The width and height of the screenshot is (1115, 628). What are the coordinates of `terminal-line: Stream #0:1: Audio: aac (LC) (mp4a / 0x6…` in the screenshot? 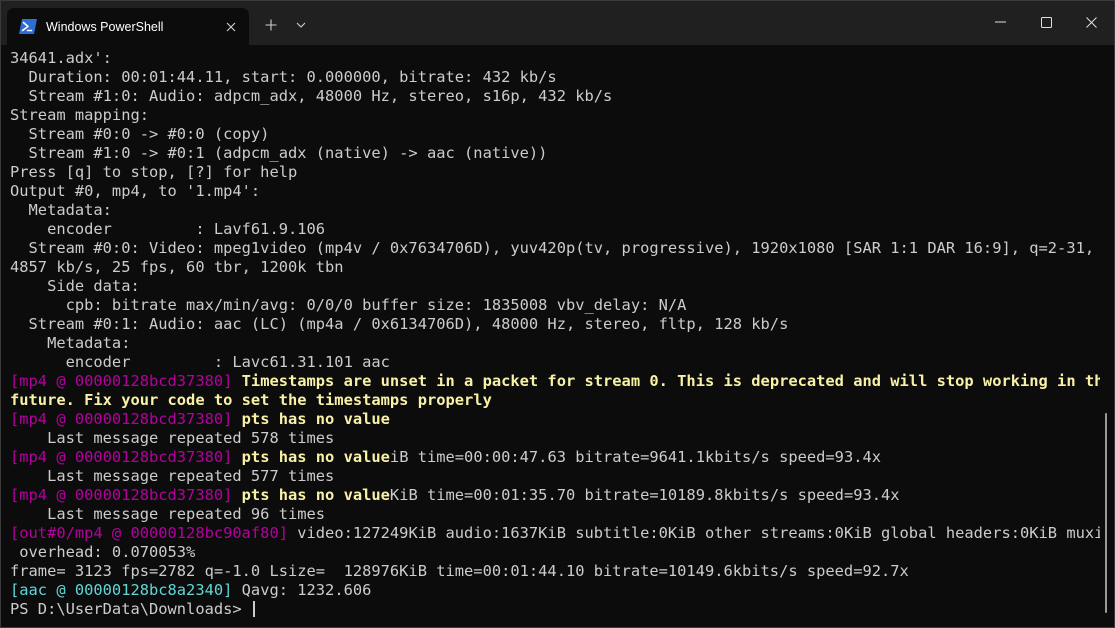 It's located at (555, 324).